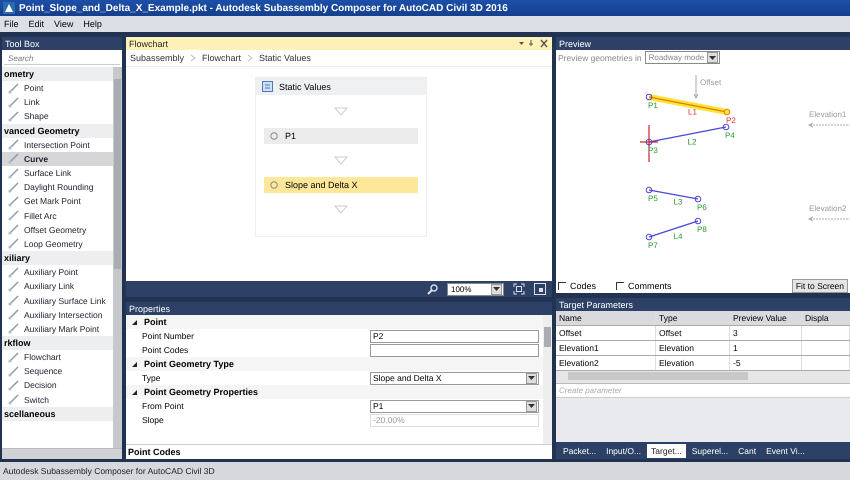 The image size is (850, 480). What do you see at coordinates (820, 286) in the screenshot?
I see `fit-to-screen-button: Fit to Screen` at bounding box center [820, 286].